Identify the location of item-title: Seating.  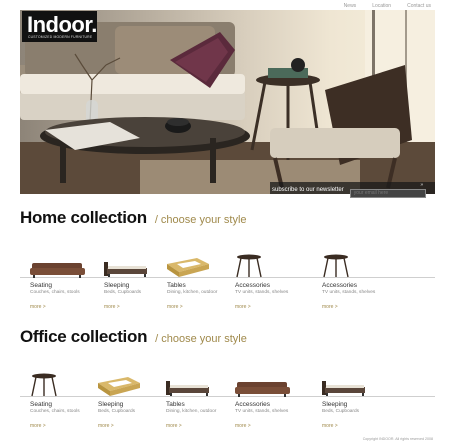
(41, 285).